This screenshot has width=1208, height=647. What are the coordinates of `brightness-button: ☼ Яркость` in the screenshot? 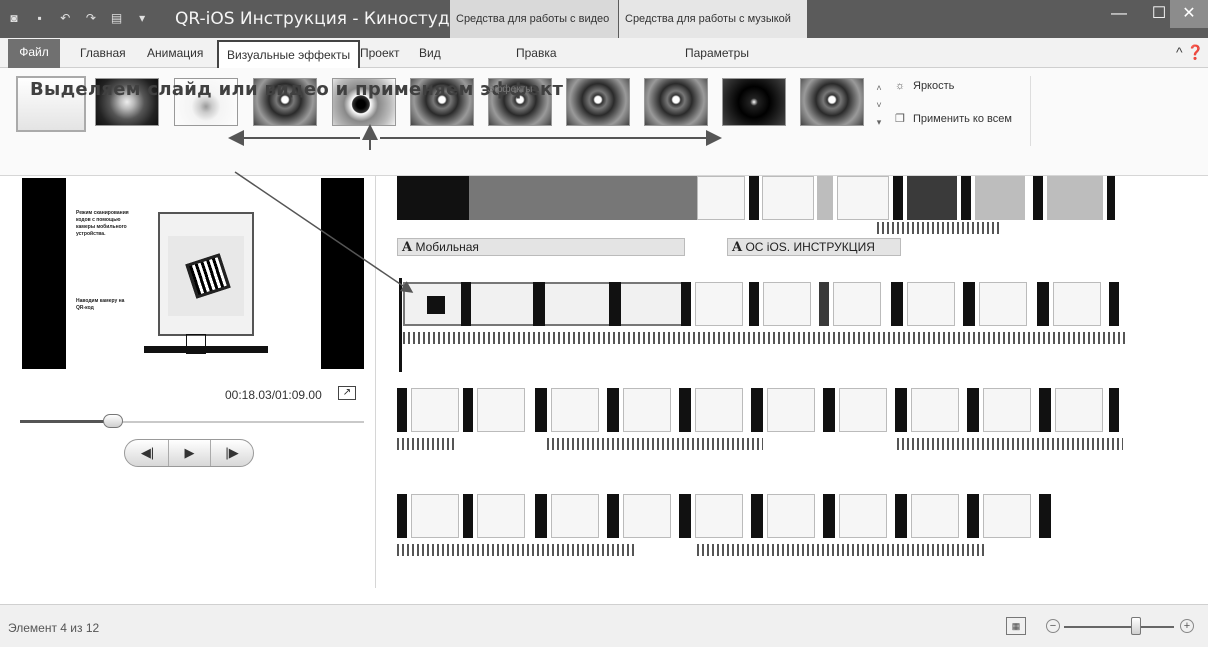 It's located at (924, 86).